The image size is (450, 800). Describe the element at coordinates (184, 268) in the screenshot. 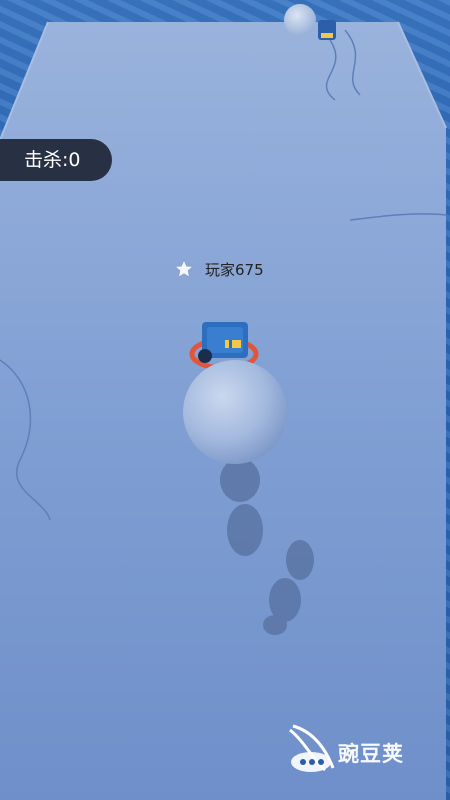

I see `star-icon` at that location.